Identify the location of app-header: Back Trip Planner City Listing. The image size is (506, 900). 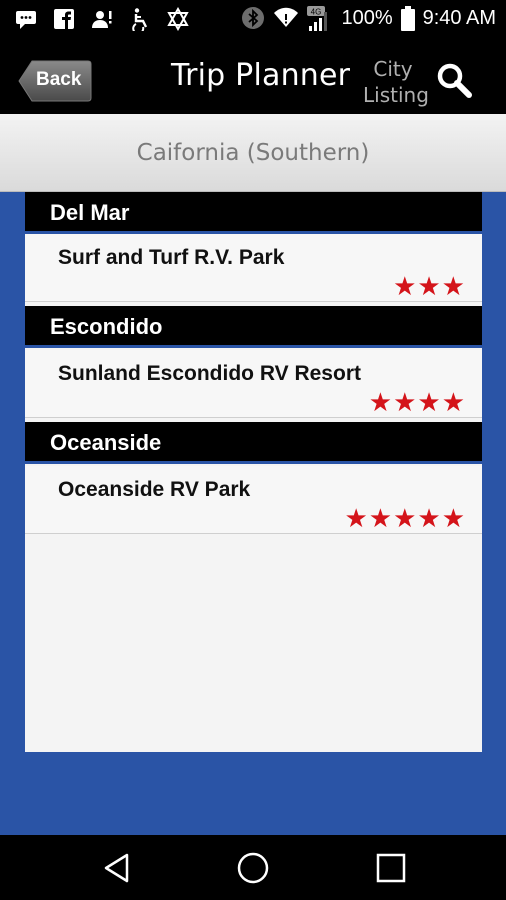
(253, 77).